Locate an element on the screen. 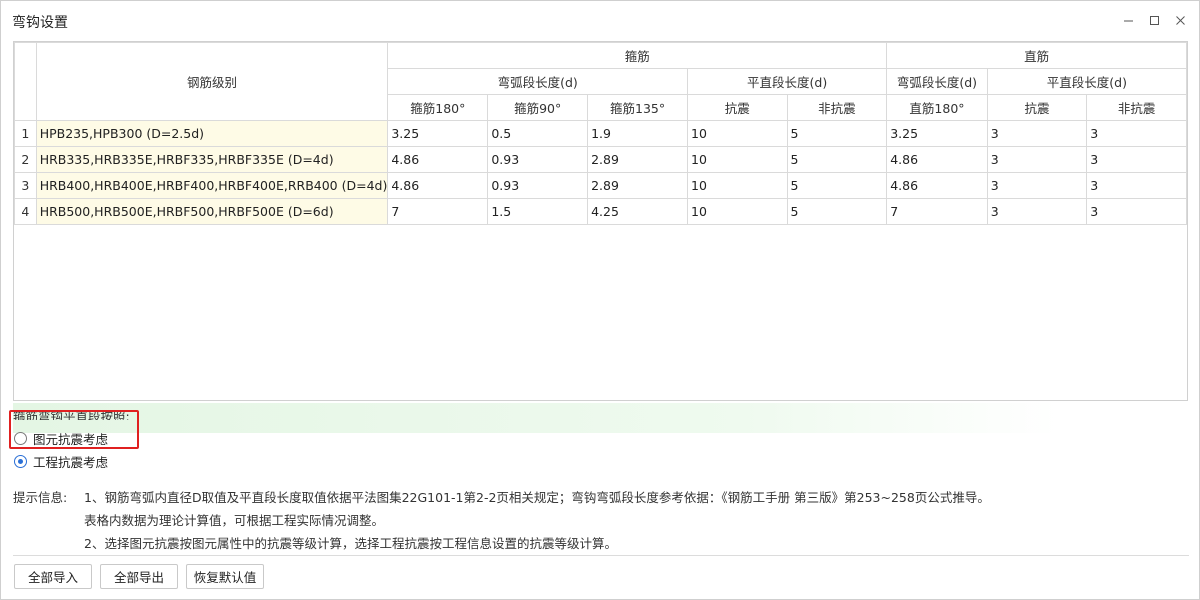  value-cell: 4.25 is located at coordinates (638, 211).